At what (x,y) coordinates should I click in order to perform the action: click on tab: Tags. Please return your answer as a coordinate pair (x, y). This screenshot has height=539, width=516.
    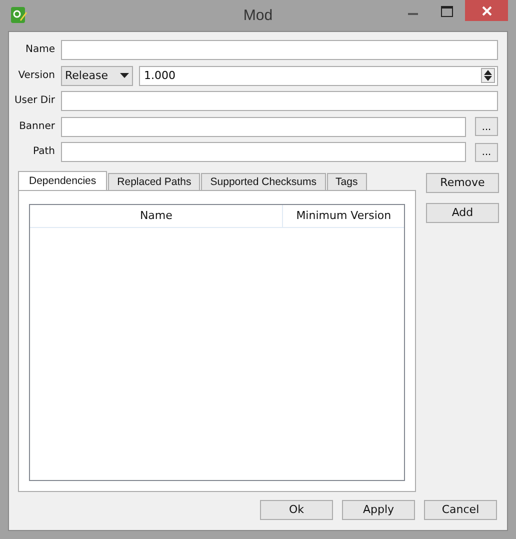
    Looking at the image, I should click on (346, 181).